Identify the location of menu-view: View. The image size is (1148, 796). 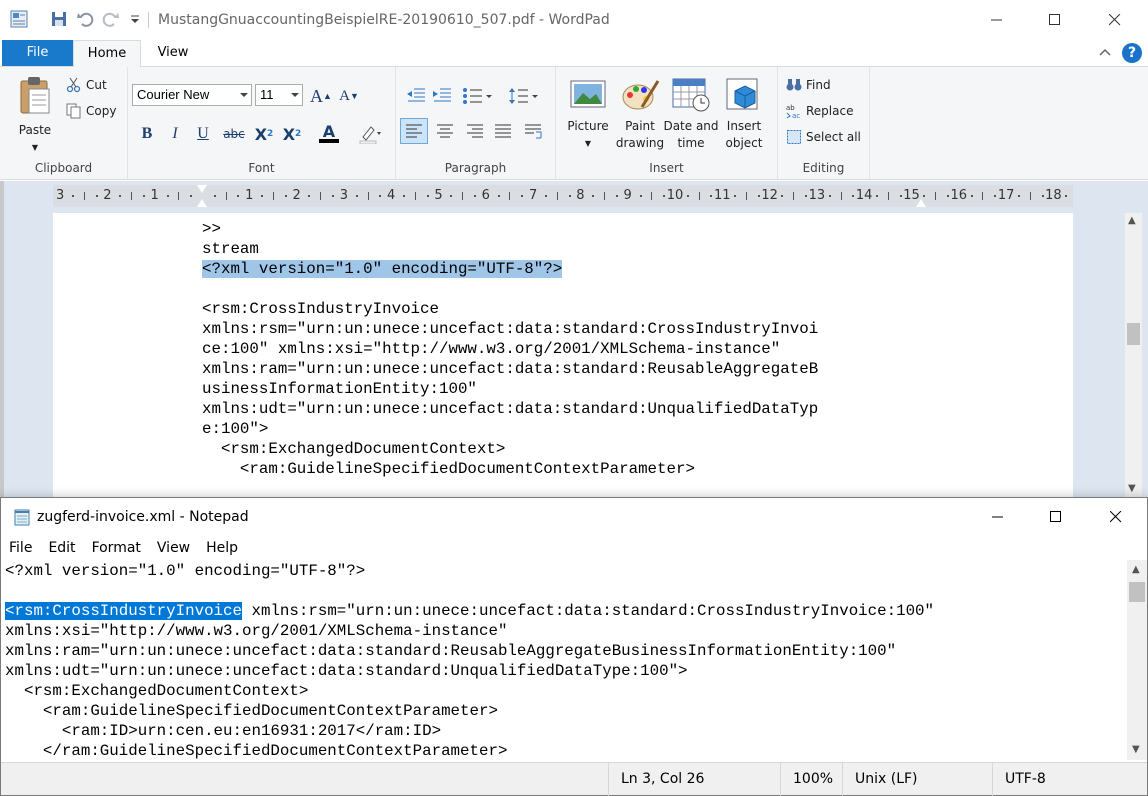
(173, 548).